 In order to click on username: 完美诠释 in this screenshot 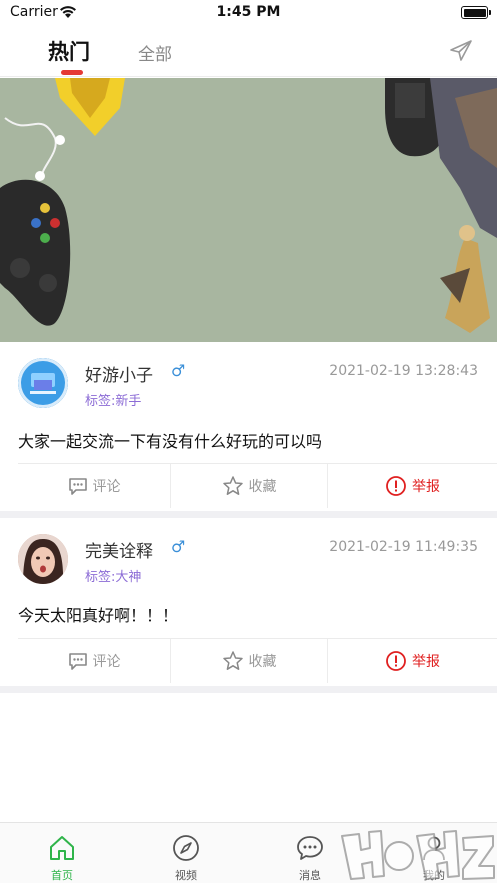, I will do `click(119, 549)`.